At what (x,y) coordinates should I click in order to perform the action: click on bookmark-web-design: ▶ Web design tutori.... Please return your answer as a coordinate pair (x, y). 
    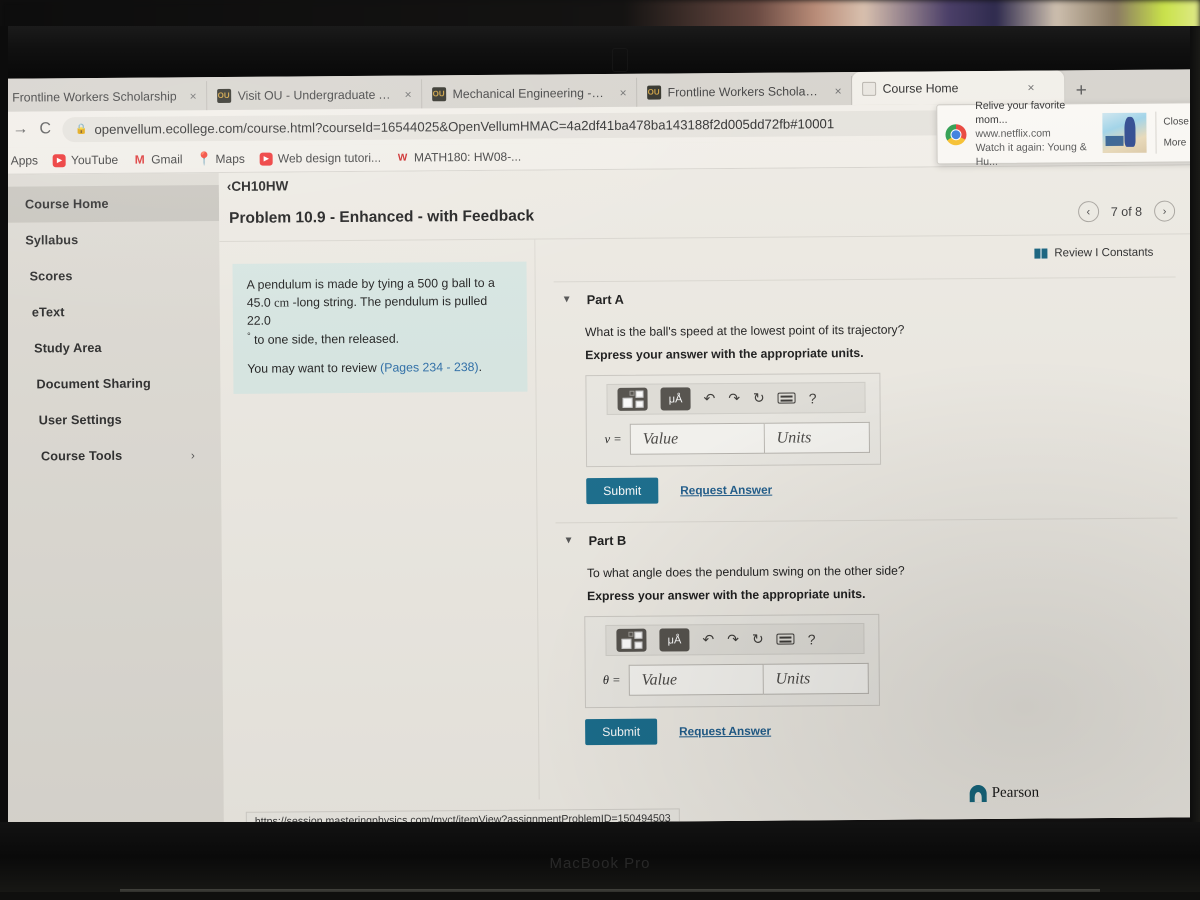
    Looking at the image, I should click on (320, 158).